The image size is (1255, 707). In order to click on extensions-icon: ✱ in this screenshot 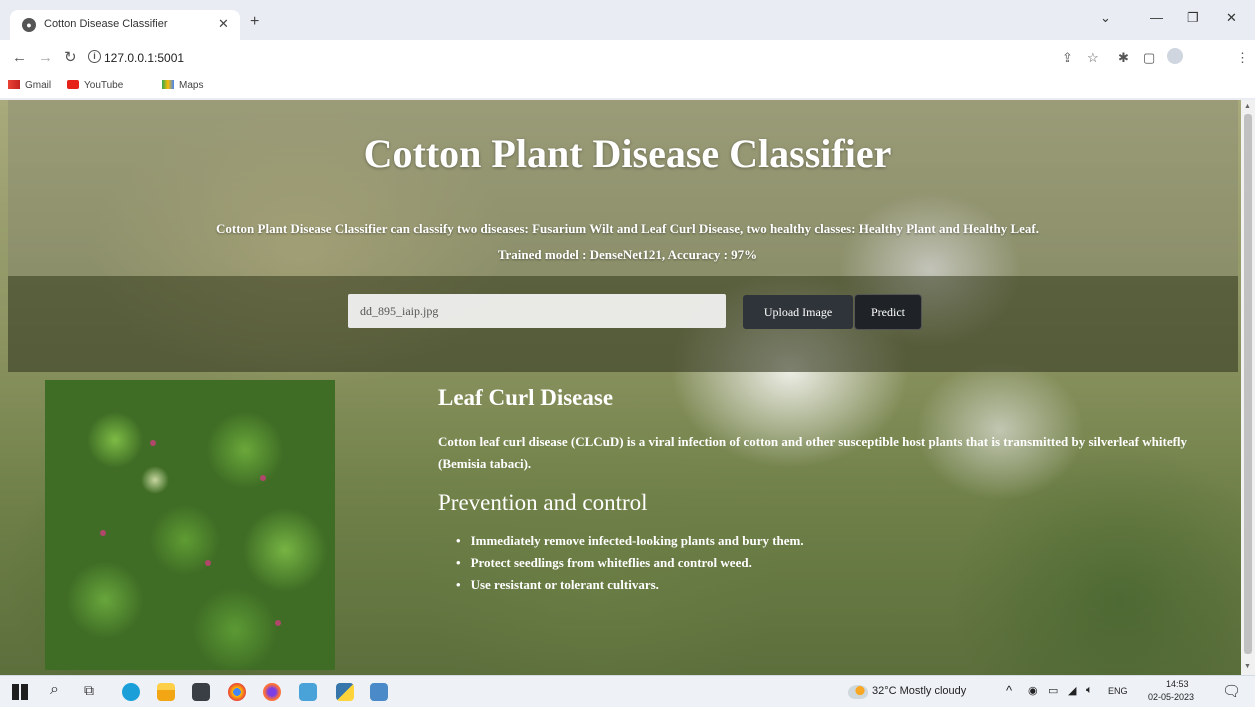, I will do `click(1123, 58)`.